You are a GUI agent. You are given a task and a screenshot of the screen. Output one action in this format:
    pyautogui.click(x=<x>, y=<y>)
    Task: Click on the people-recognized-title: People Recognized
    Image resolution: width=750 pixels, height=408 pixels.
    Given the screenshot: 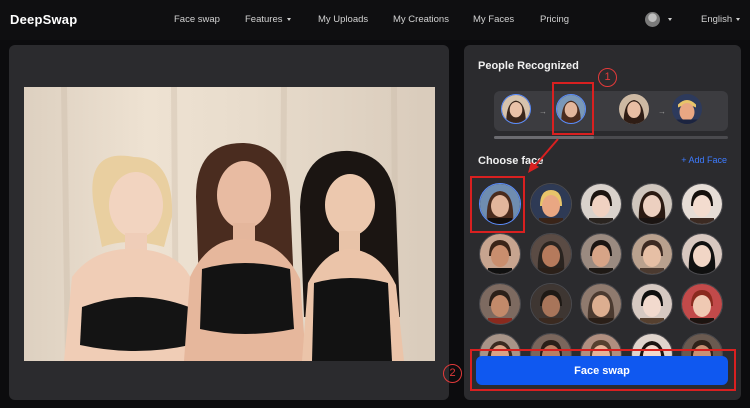 What is the action you would take?
    pyautogui.click(x=528, y=66)
    